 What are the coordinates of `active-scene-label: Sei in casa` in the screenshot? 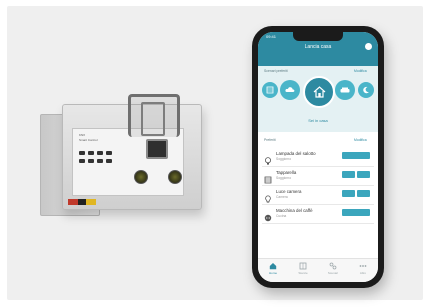 It's located at (318, 120).